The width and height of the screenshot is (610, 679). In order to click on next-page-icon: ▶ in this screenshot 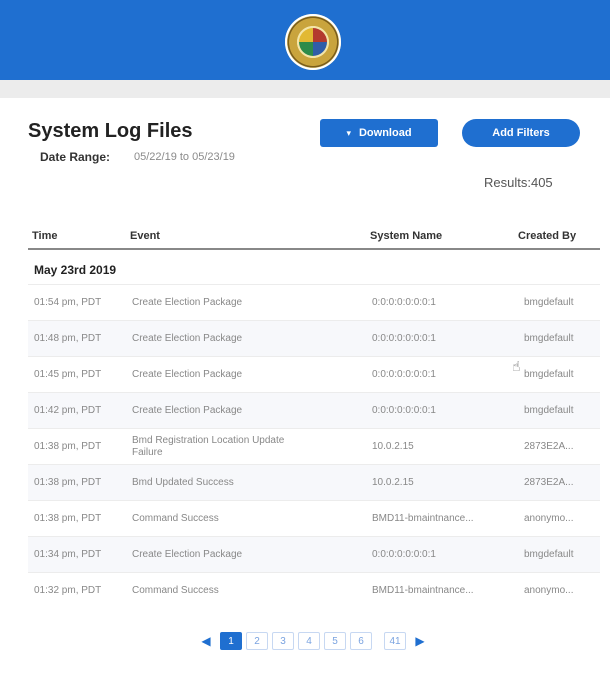, I will do `click(420, 641)`.